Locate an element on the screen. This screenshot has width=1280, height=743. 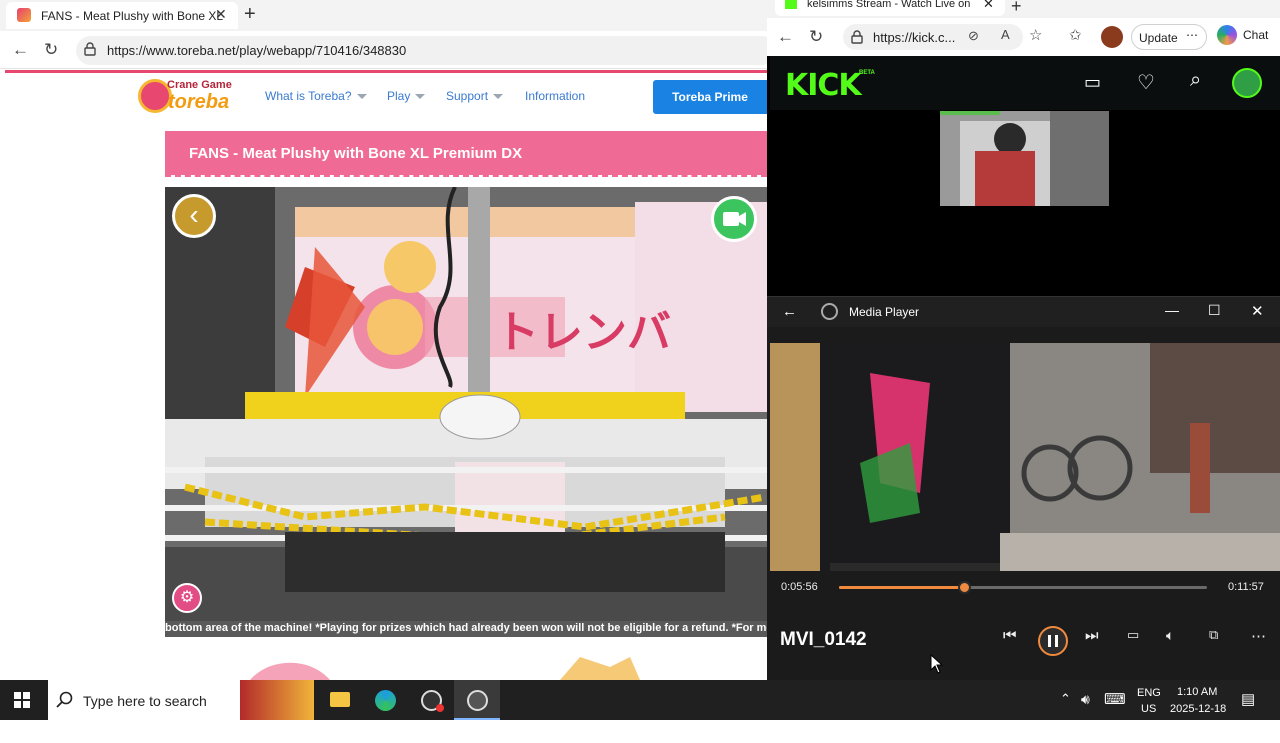
file-explorer-icon is located at coordinates (339, 700).